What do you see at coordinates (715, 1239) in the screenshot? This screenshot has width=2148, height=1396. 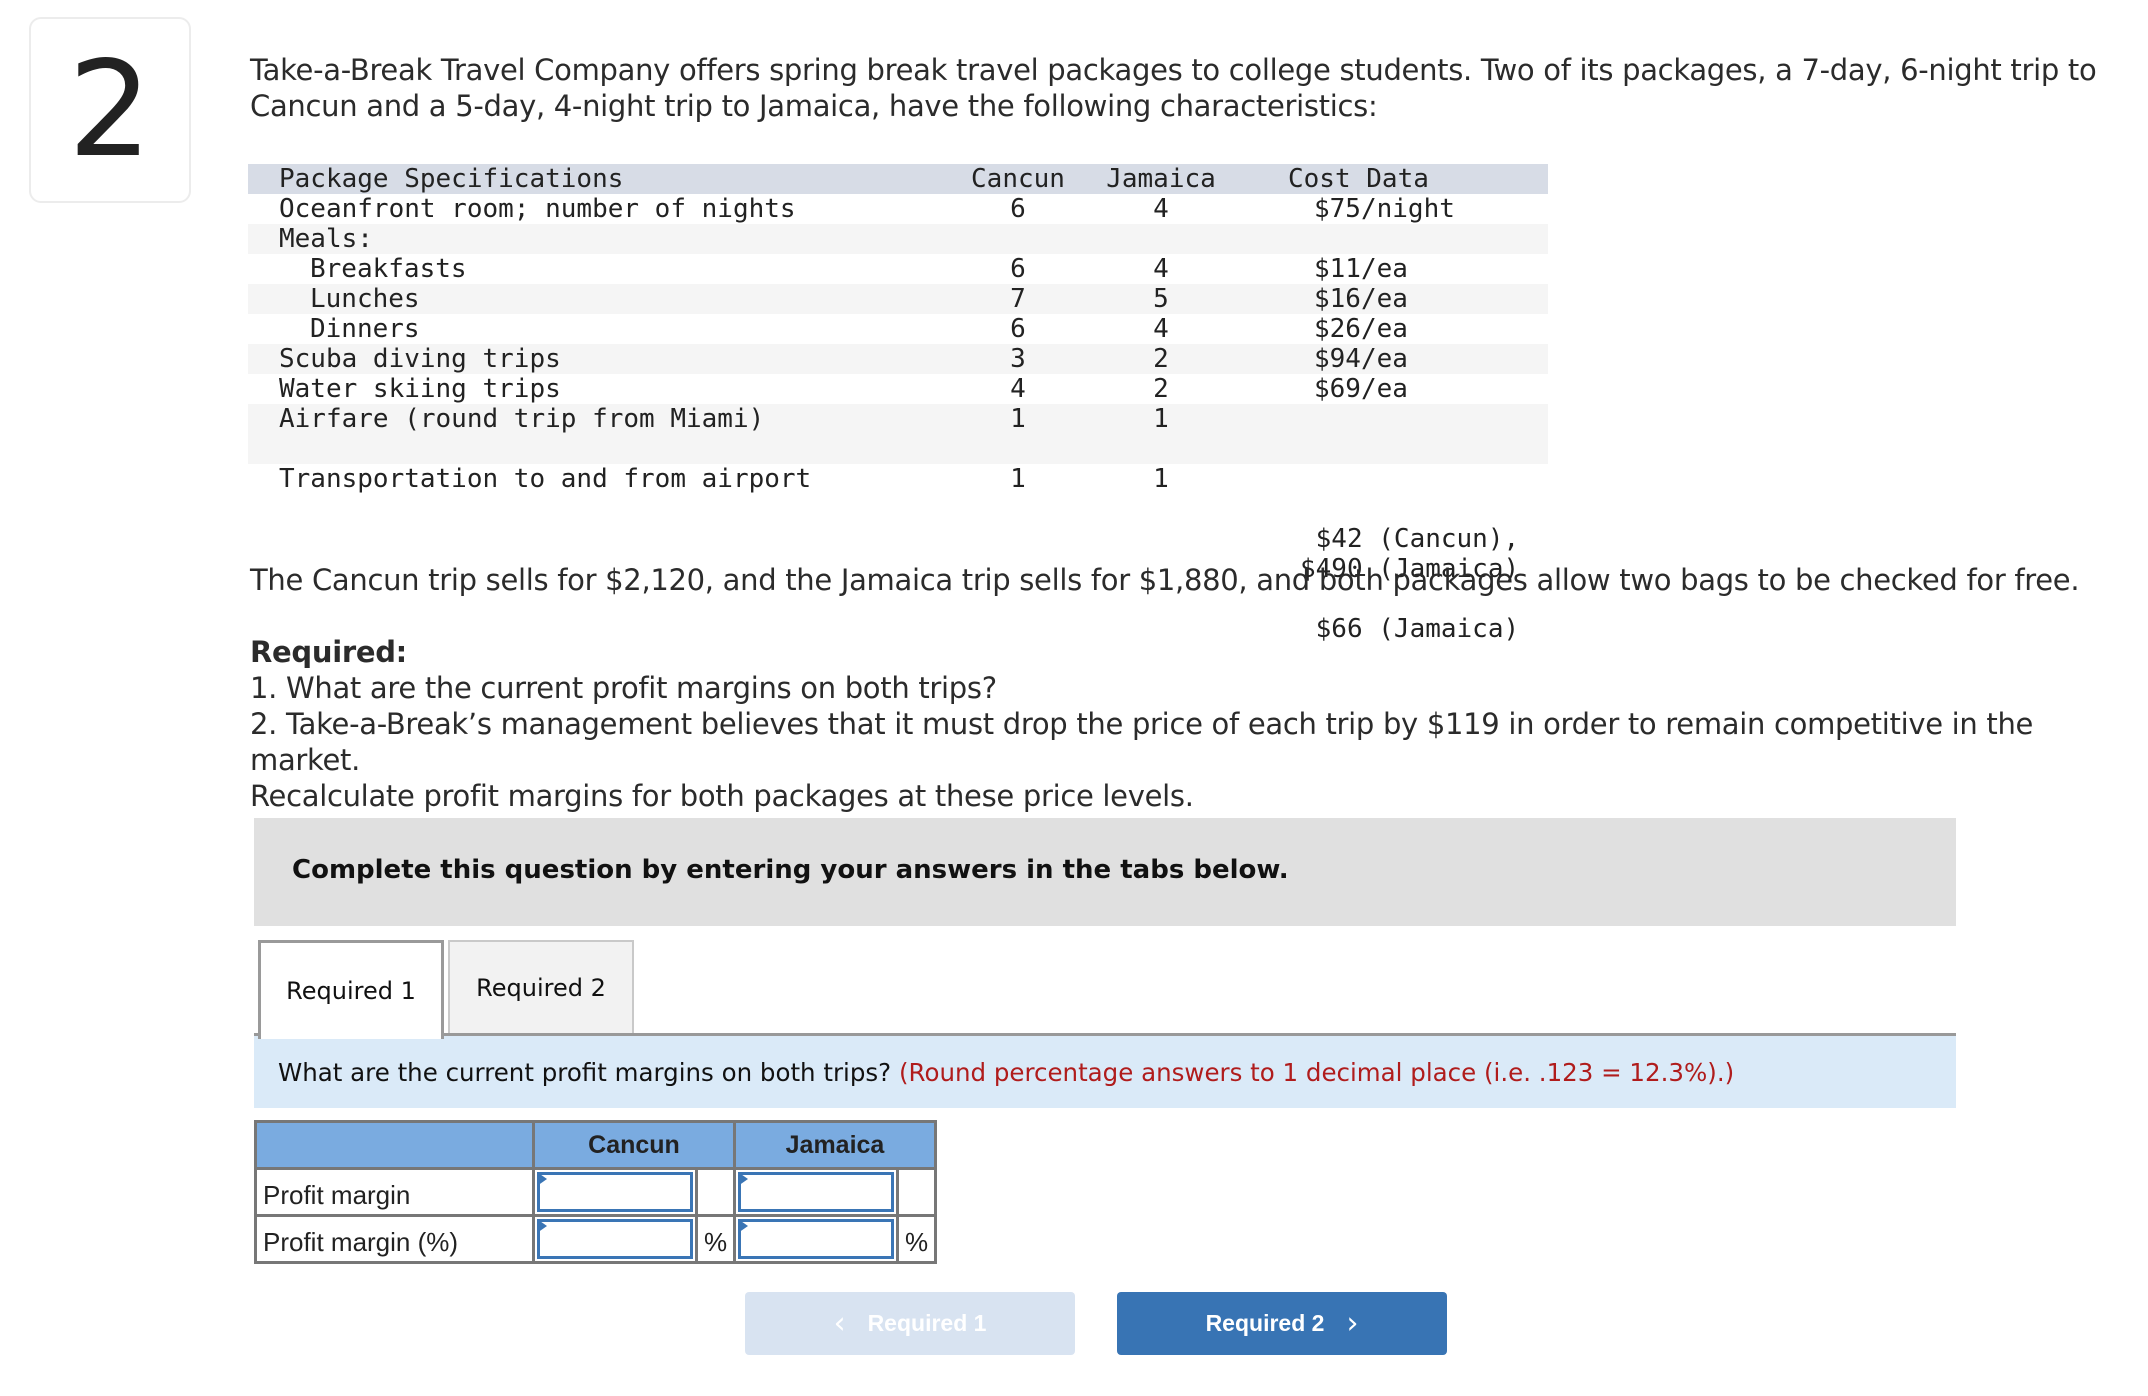 I see `cancun-percent-sign: %` at bounding box center [715, 1239].